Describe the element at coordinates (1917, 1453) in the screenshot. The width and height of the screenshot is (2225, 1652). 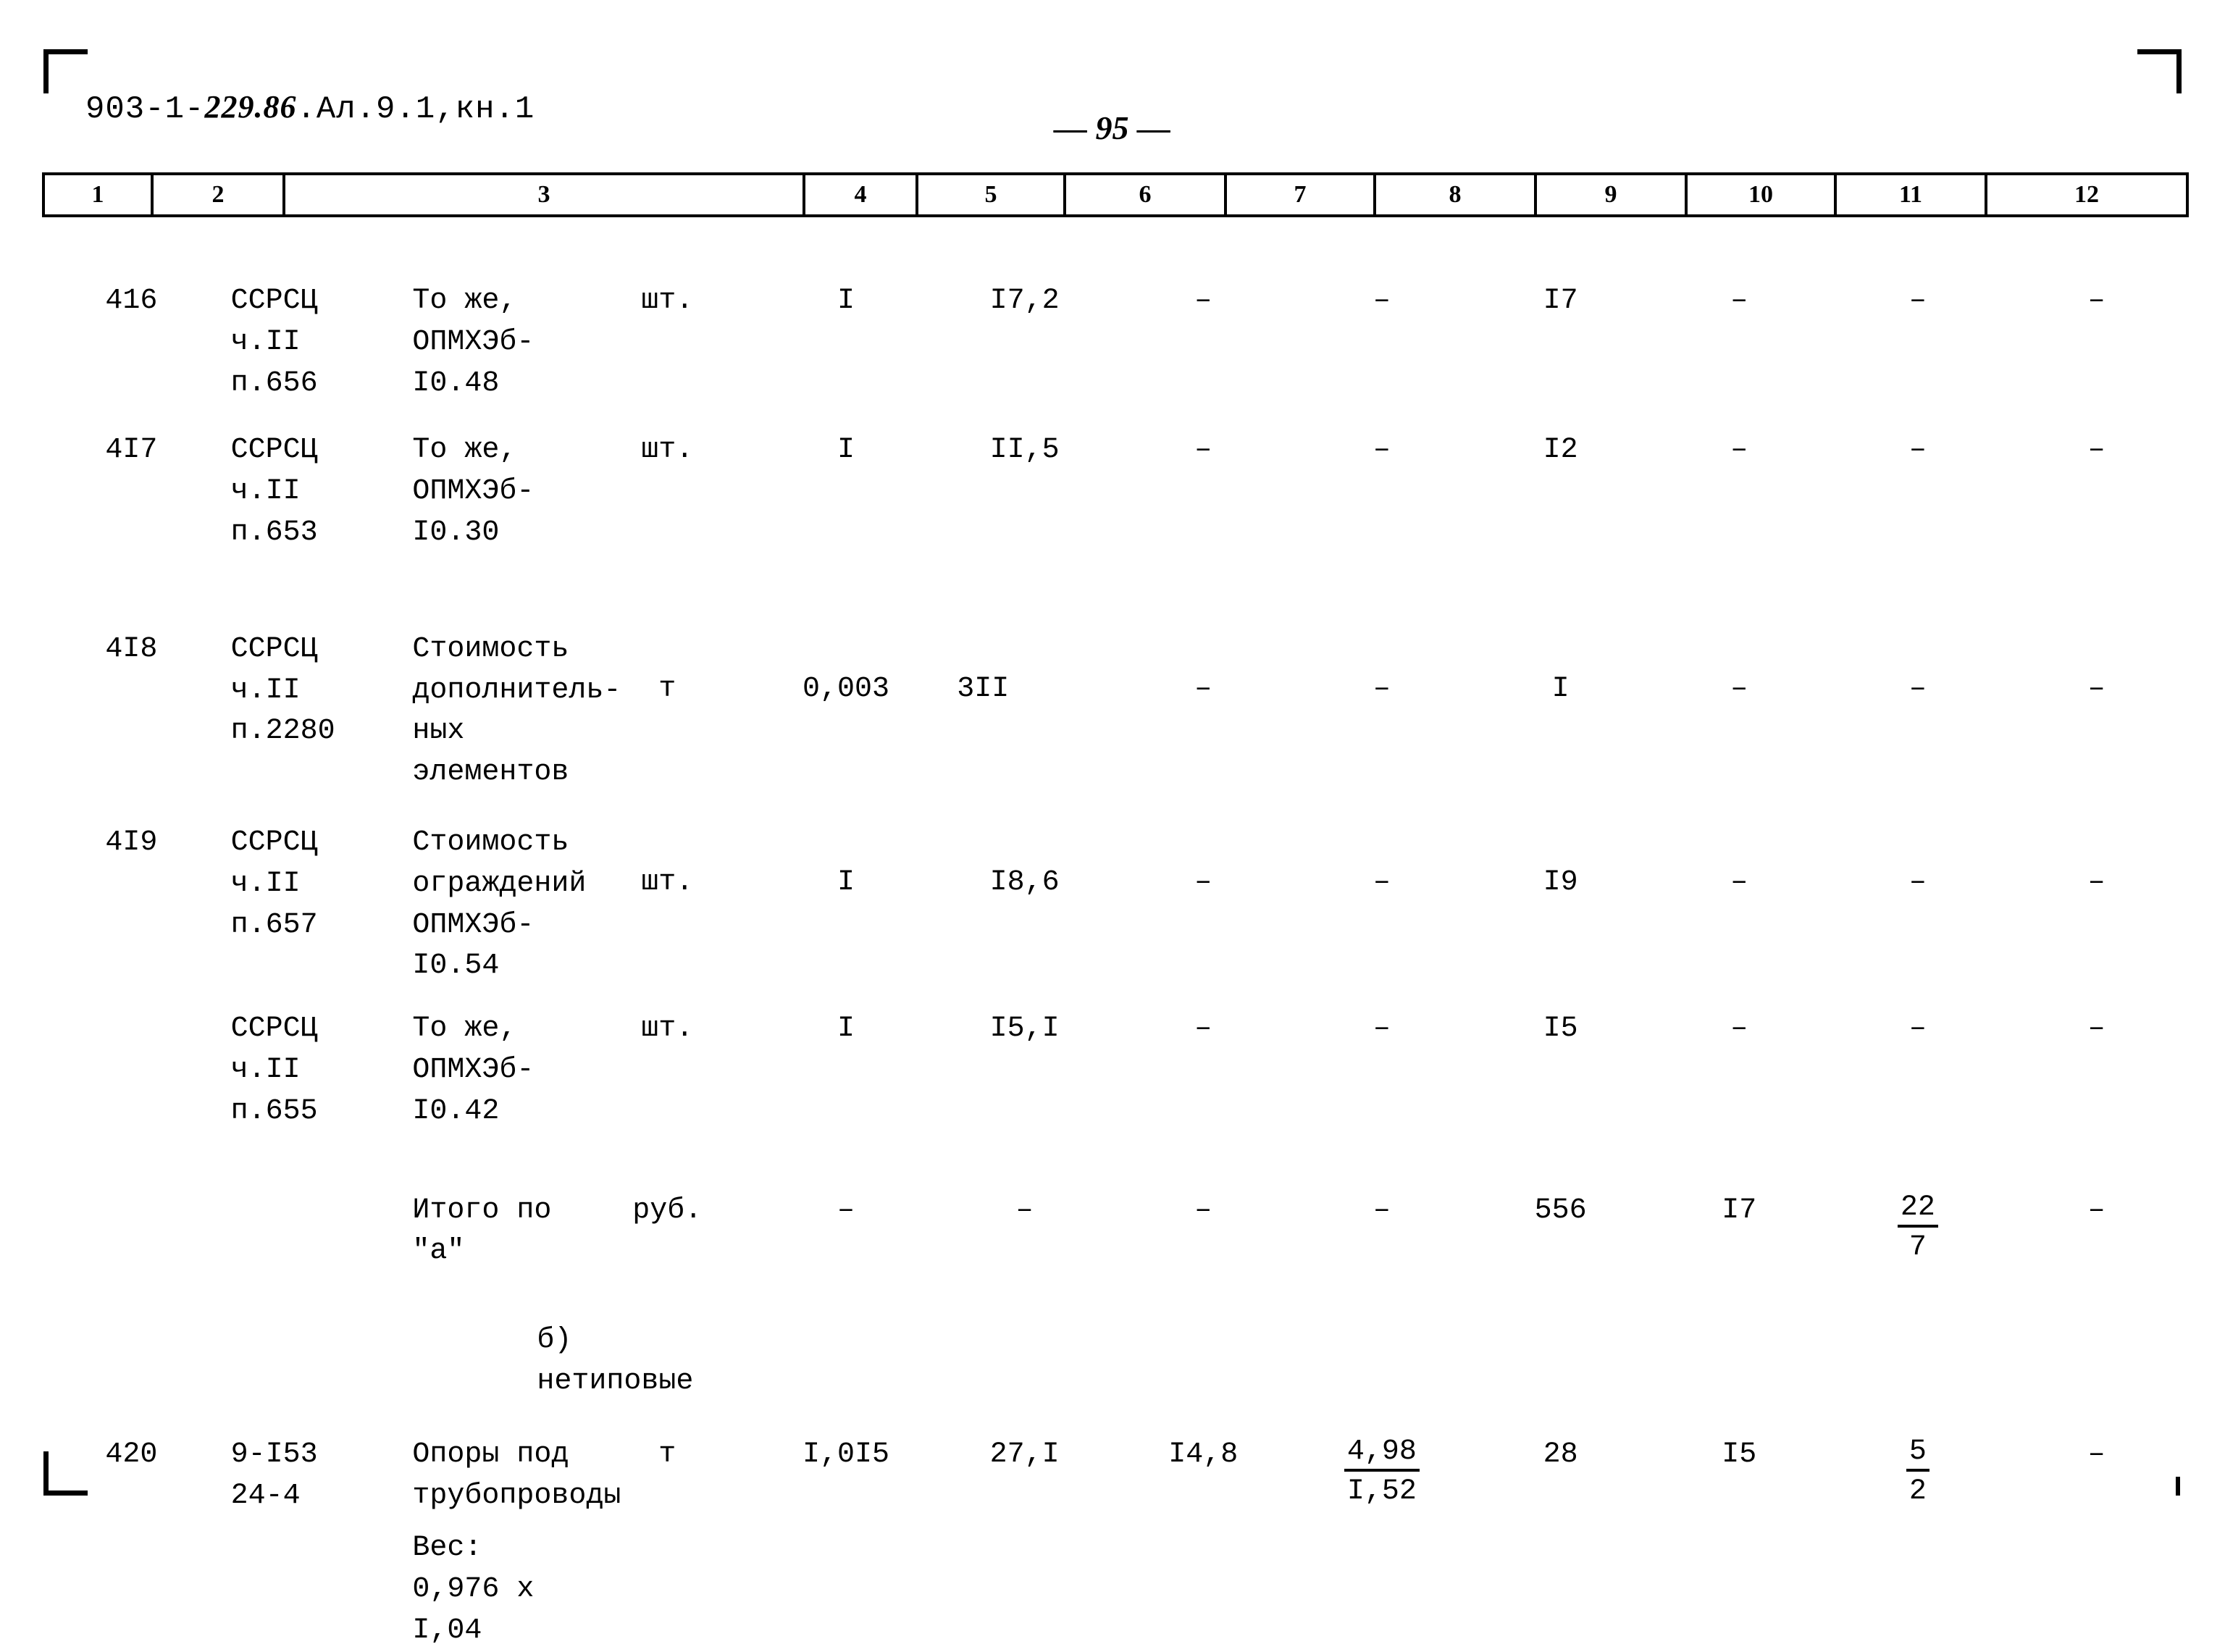
I see `fraction-numerator: 5` at that location.